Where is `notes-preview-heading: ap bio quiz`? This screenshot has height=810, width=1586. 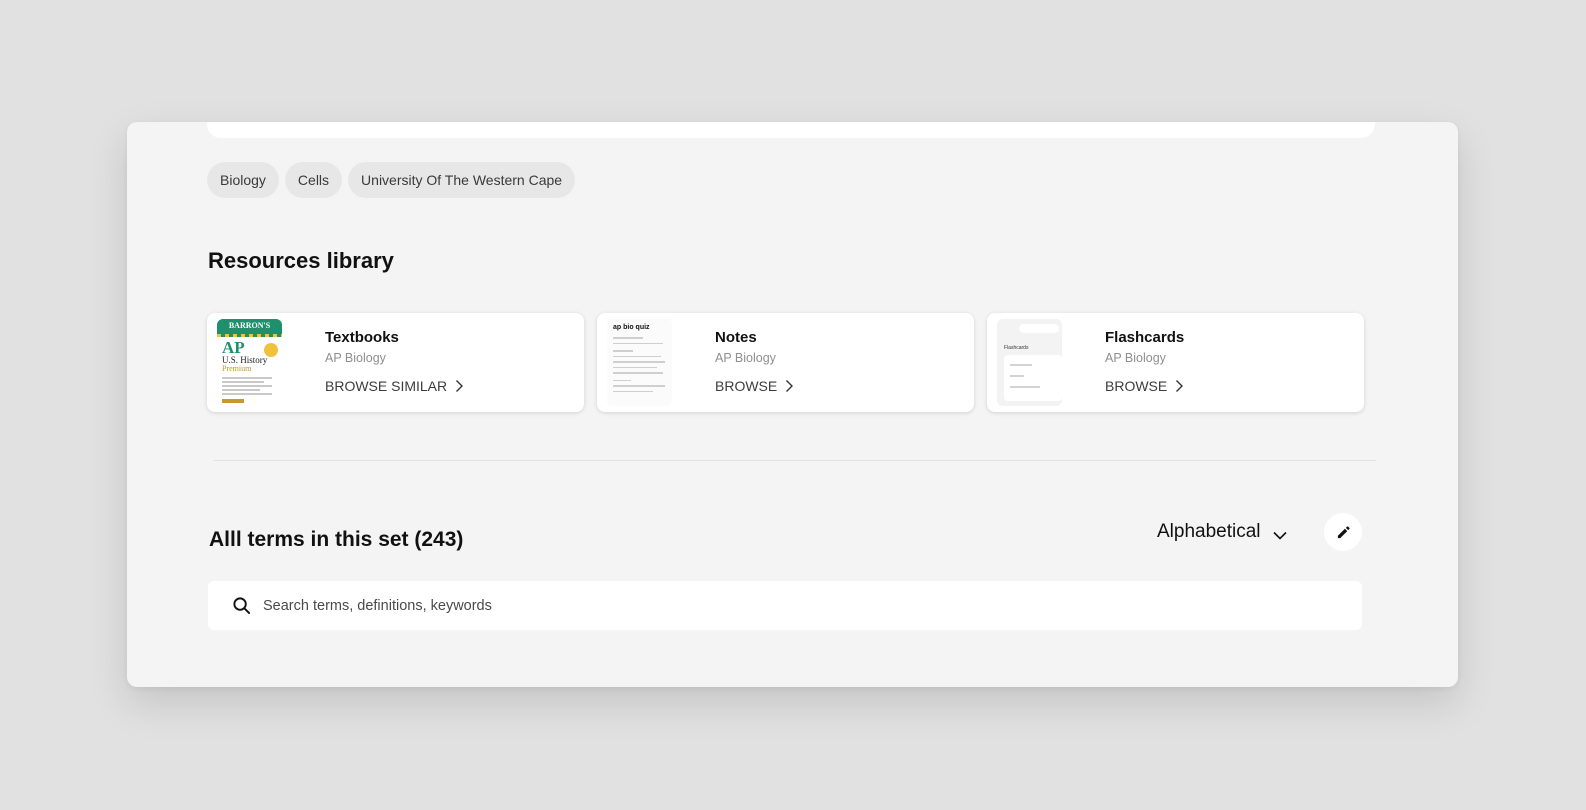 notes-preview-heading: ap bio quiz is located at coordinates (631, 327).